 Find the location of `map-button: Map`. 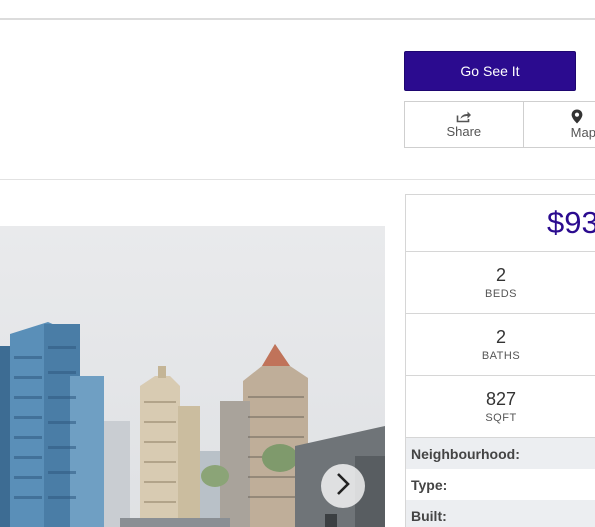

map-button: Map is located at coordinates (559, 124).